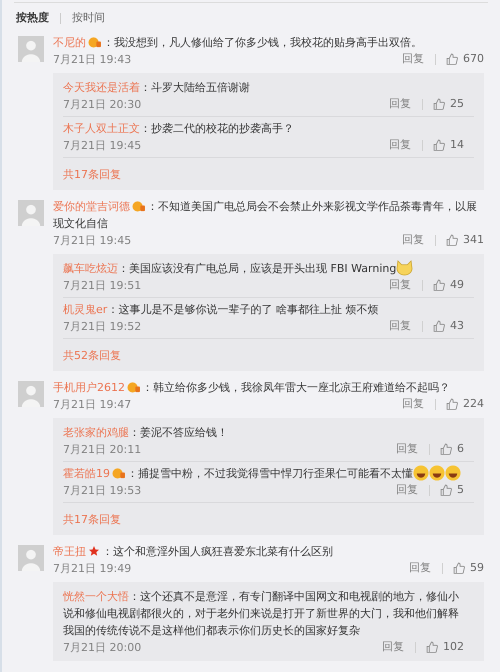 The image size is (500, 672). What do you see at coordinates (263, 268) in the screenshot?
I see `comment-text: 飙车吃炫迈：美国应该没有广电总局，应该是开头出现 FBI Warning` at bounding box center [263, 268].